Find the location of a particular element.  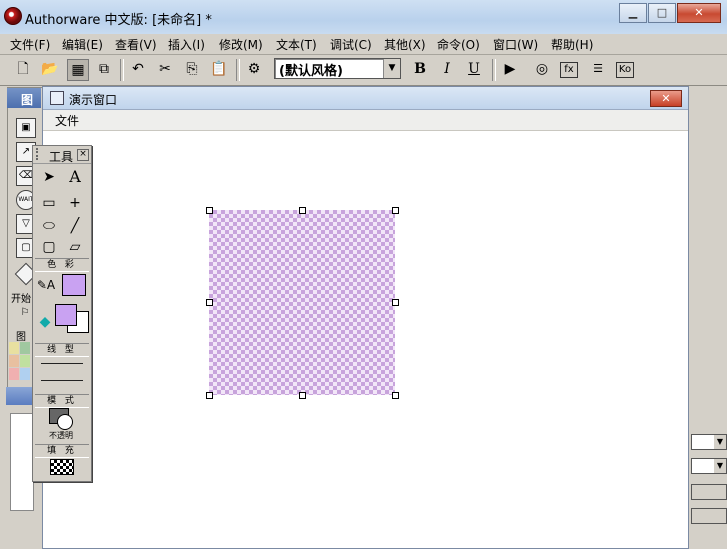

ellipse-tool-icon: ⬭ is located at coordinates (49, 226).